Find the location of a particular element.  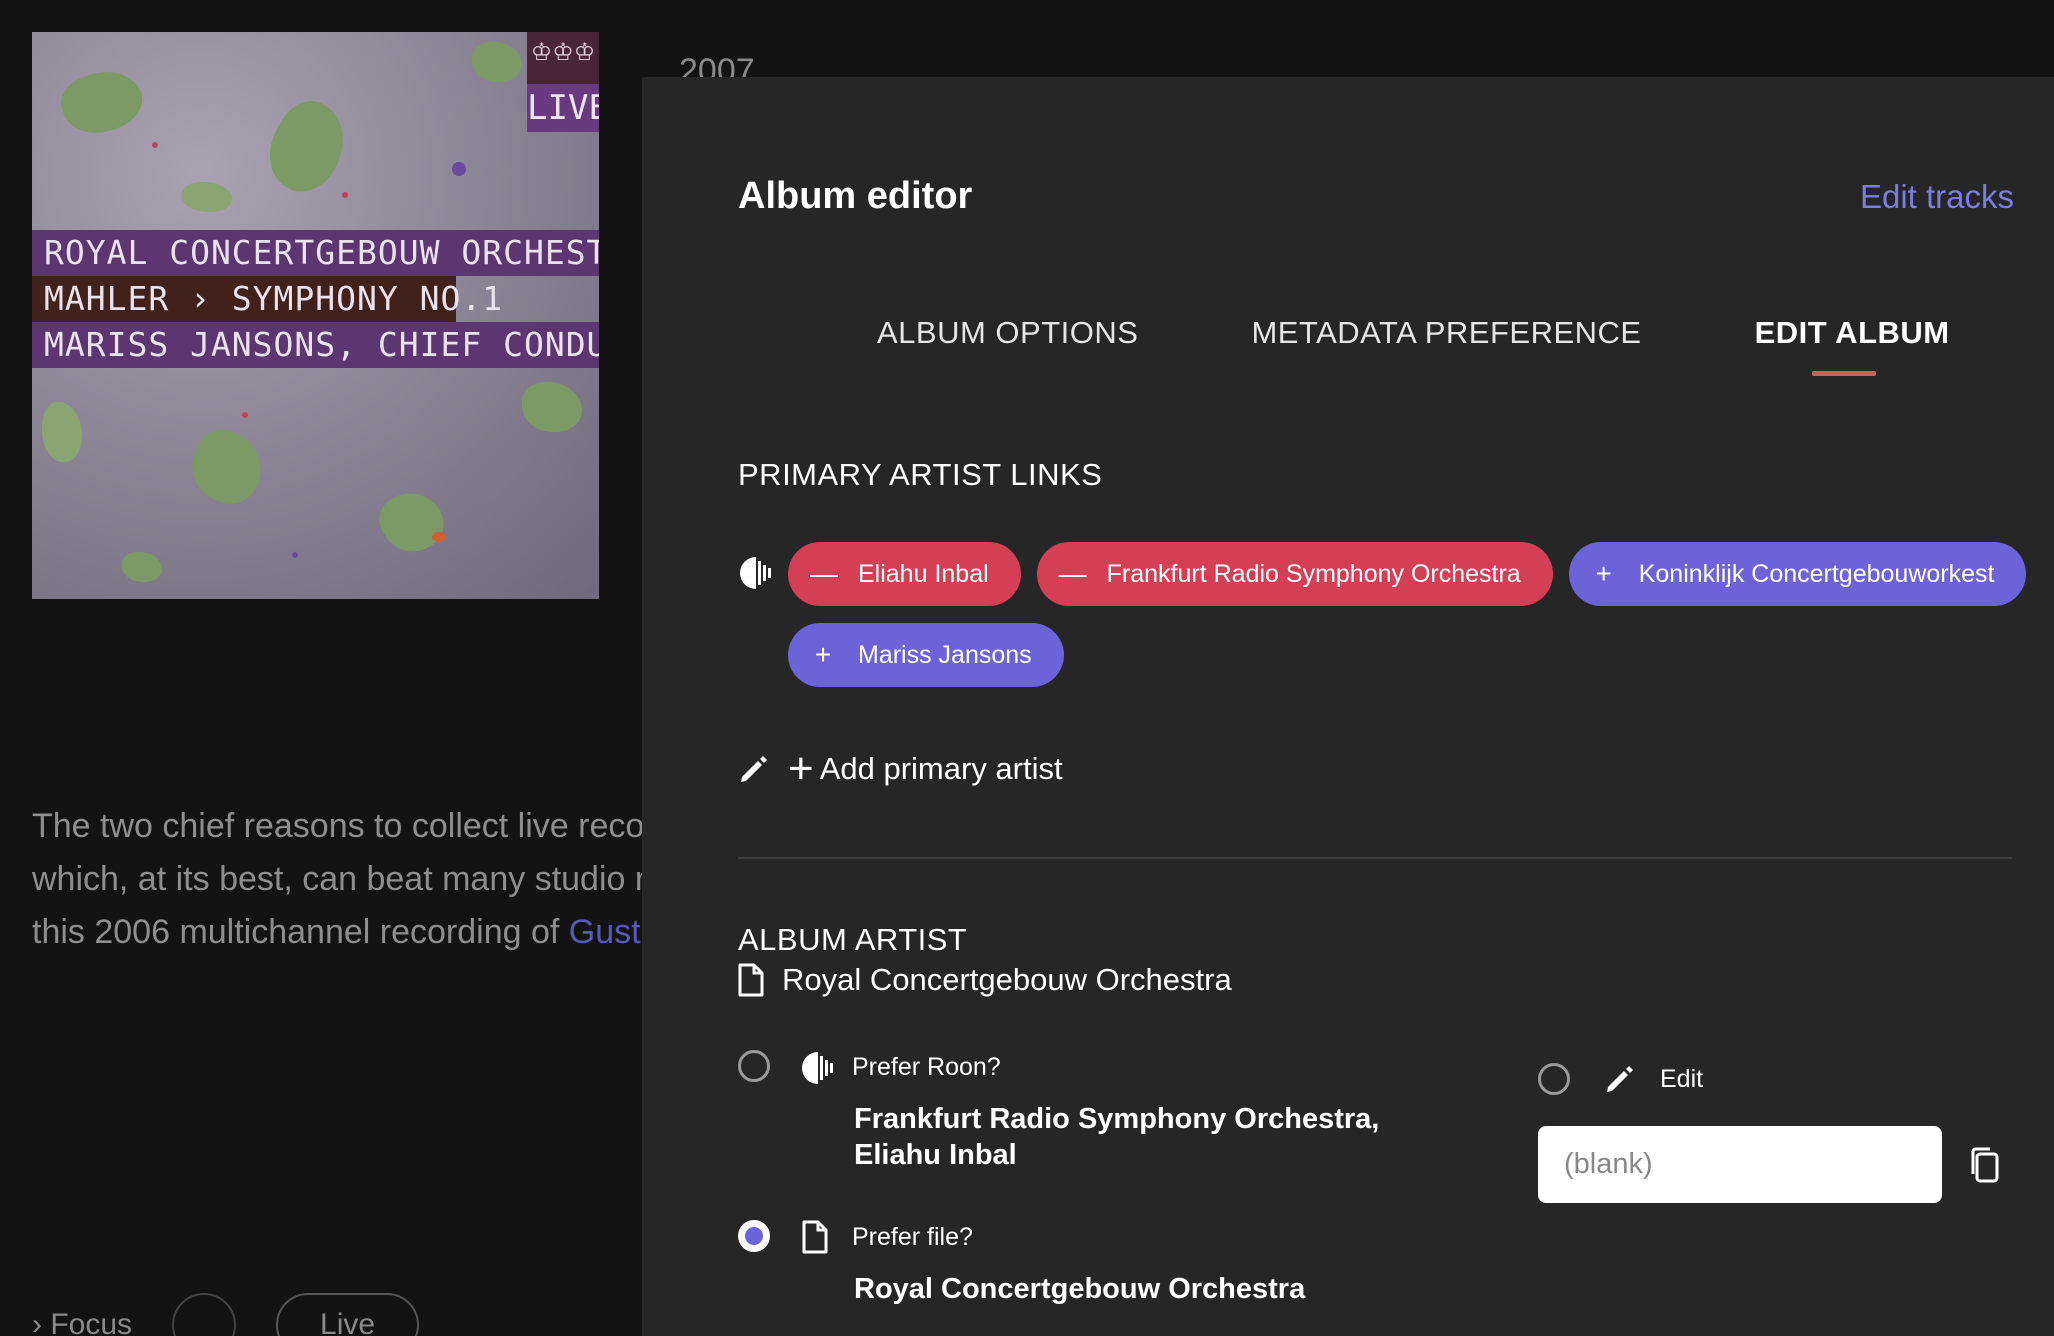

edit-label: Edit is located at coordinates (1682, 1079).